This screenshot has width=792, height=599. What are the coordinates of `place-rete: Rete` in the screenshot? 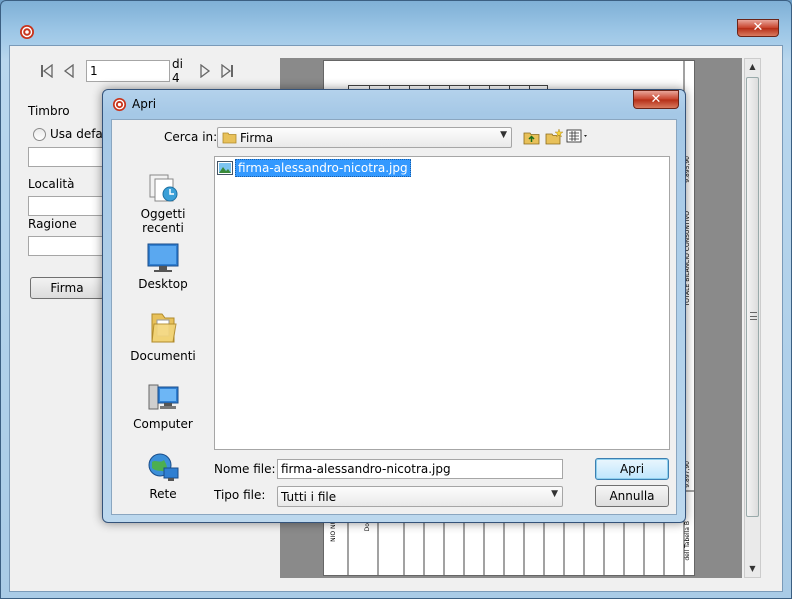 It's located at (163, 475).